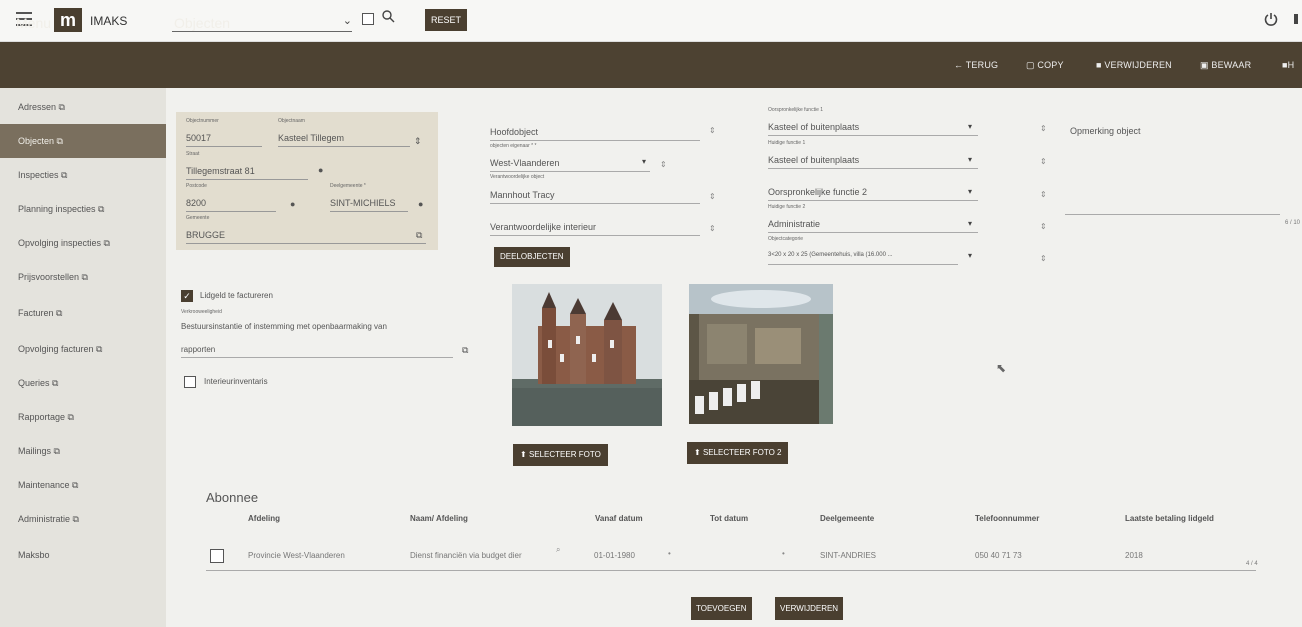 The width and height of the screenshot is (1302, 627). Describe the element at coordinates (83, 519) in the screenshot. I see `sidebar-item-administratie: Administratie ⧉` at that location.